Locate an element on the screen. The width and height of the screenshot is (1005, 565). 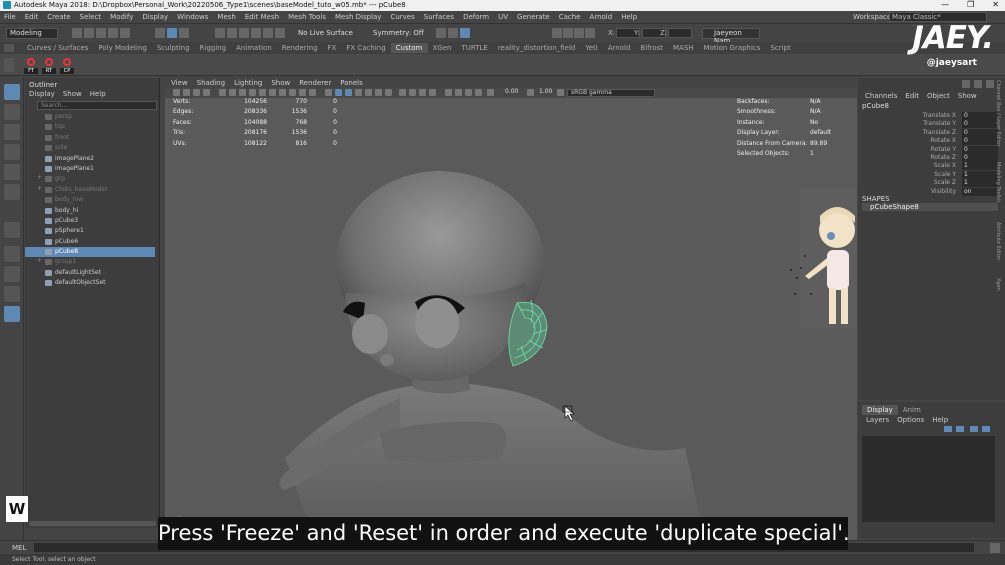
live-surface-label: No Live Surface is located at coordinates (325, 33).